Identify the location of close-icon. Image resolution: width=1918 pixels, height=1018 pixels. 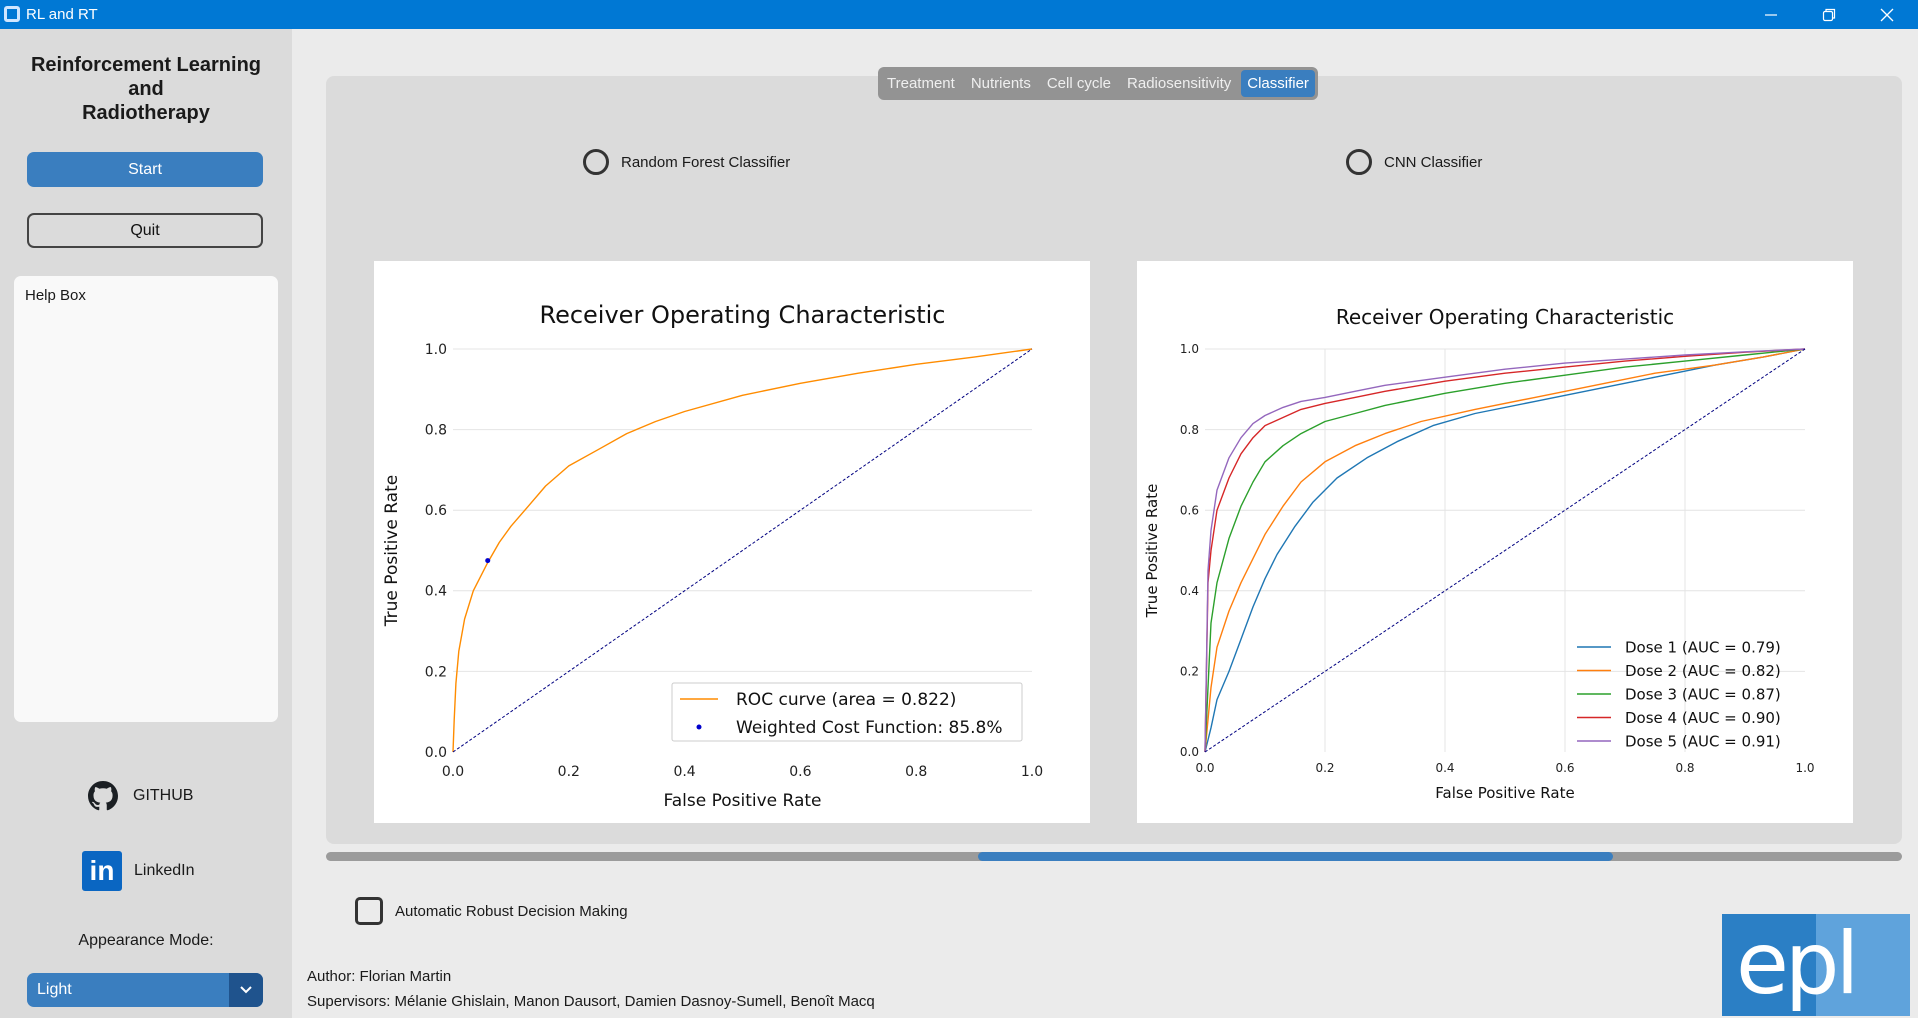
(1887, 14).